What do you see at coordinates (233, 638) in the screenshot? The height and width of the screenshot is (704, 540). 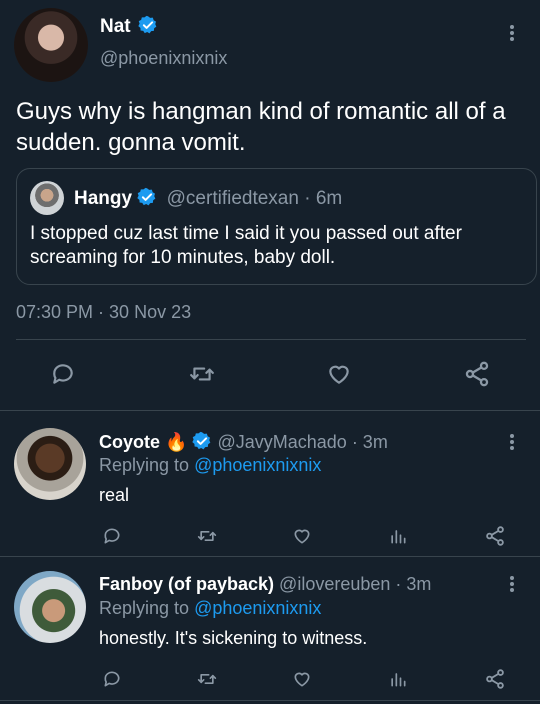 I see `reply-2-text: honestly. It's sickening to witness.` at bounding box center [233, 638].